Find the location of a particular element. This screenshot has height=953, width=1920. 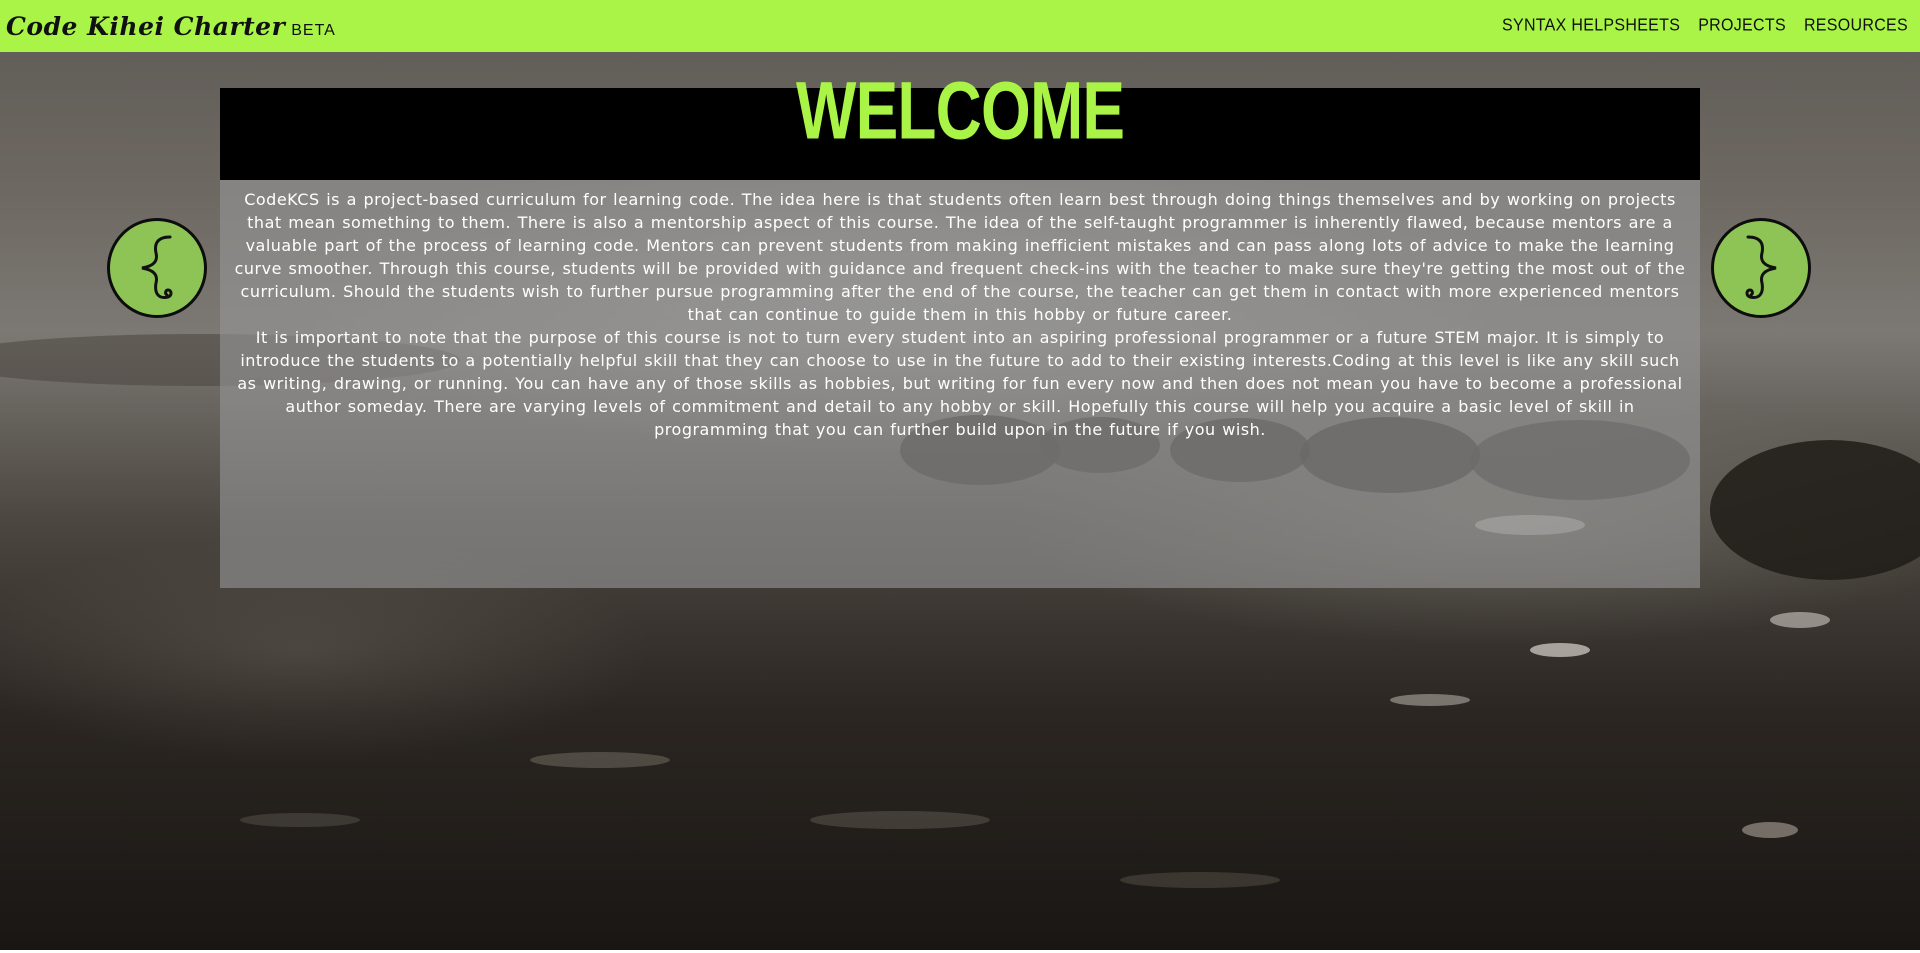

previous-slide-button is located at coordinates (157, 268).